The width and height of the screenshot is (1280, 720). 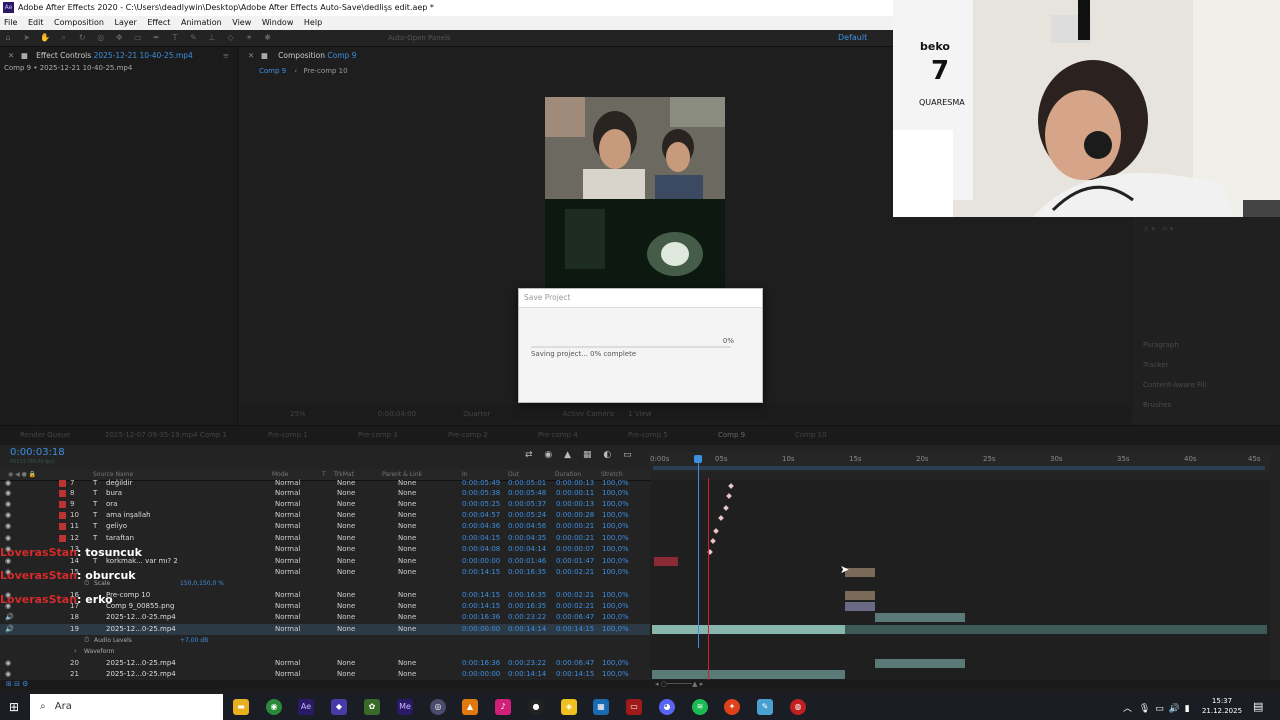 I want to click on layer-duration: 0:00:06:47, so click(x=575, y=663).